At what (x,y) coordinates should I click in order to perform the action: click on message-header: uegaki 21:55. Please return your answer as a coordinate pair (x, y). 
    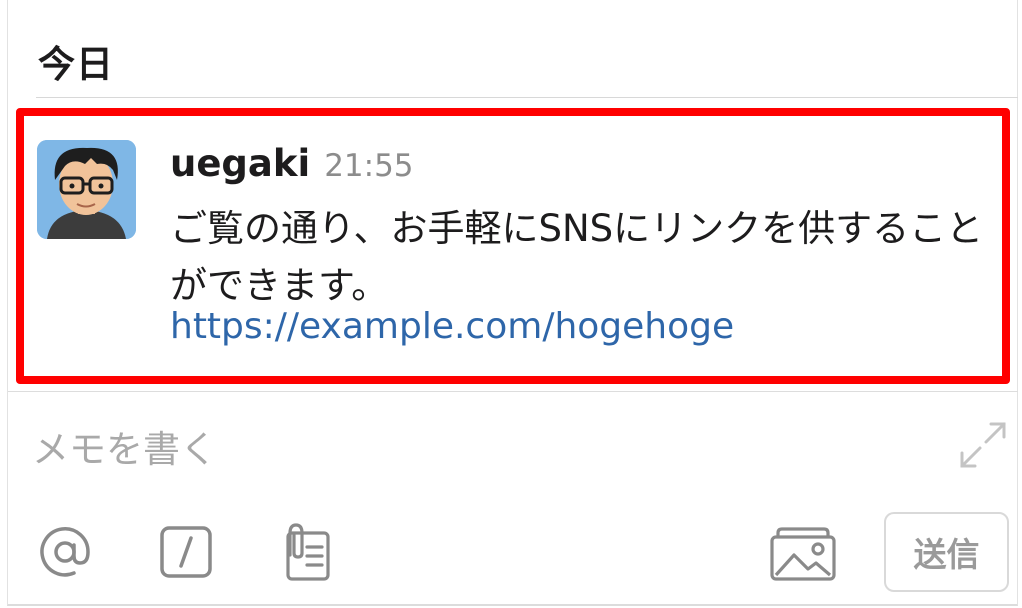
    Looking at the image, I should click on (292, 164).